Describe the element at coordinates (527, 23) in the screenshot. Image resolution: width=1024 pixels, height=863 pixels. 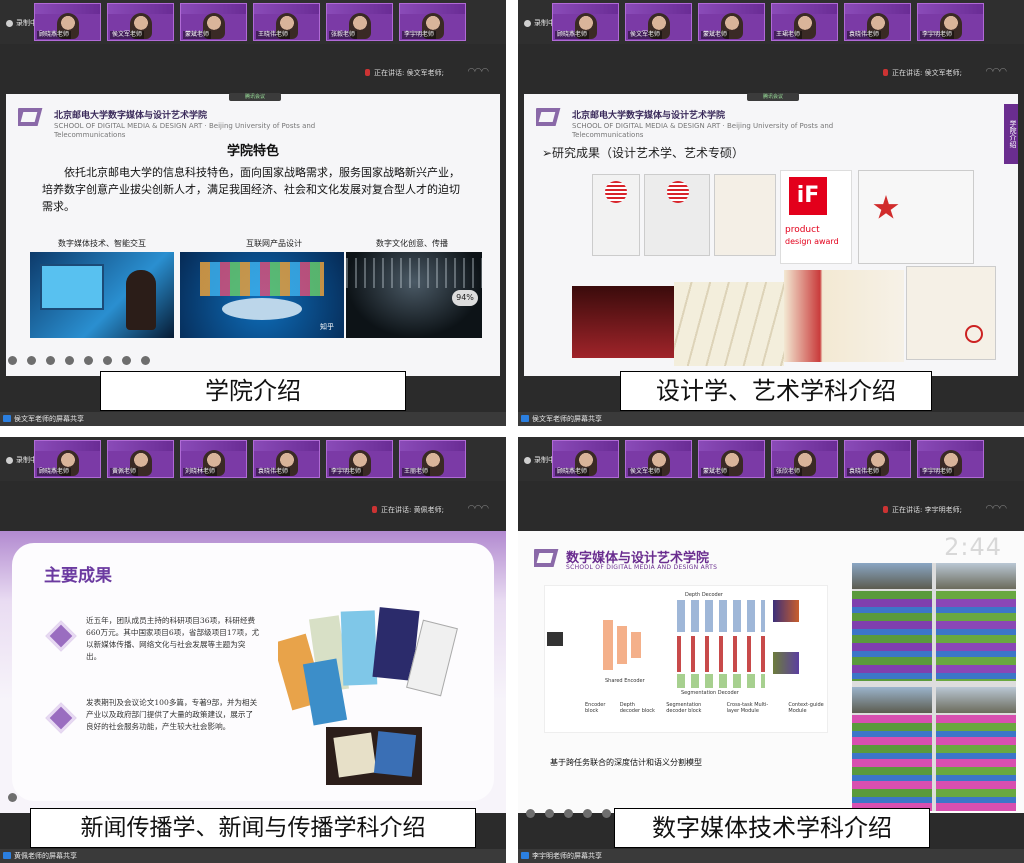
I see `record-icon` at that location.